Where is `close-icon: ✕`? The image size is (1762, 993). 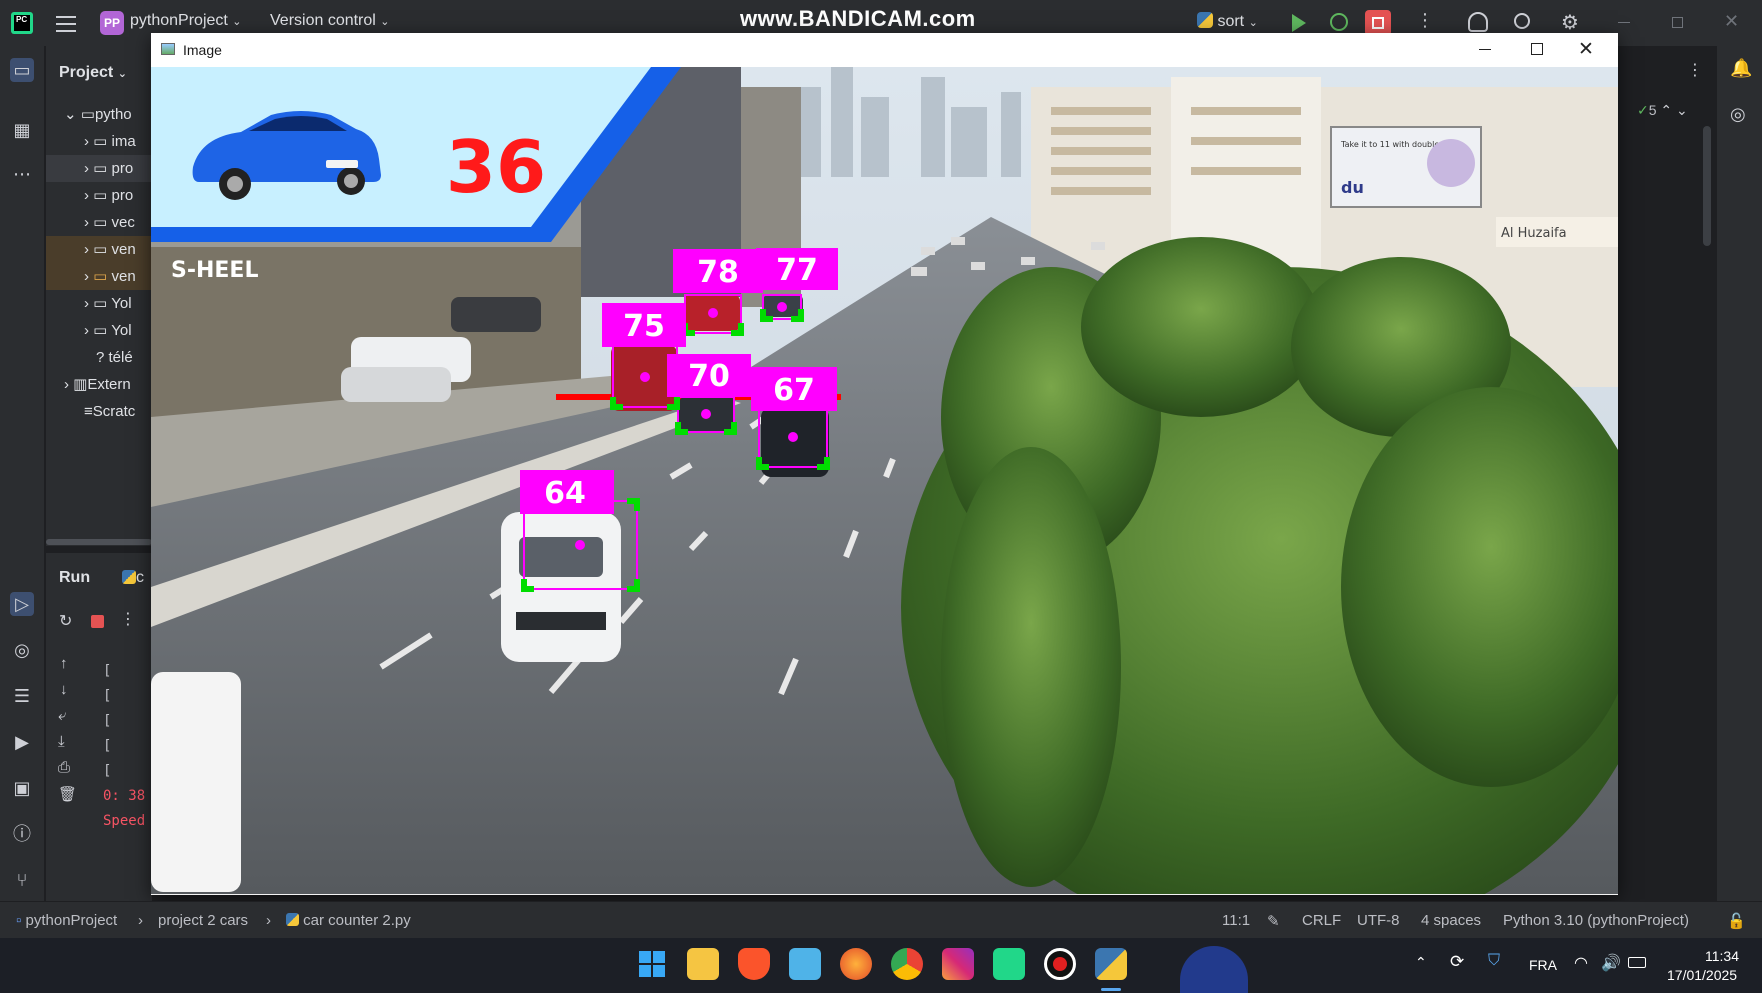 close-icon: ✕ is located at coordinates (1586, 49).